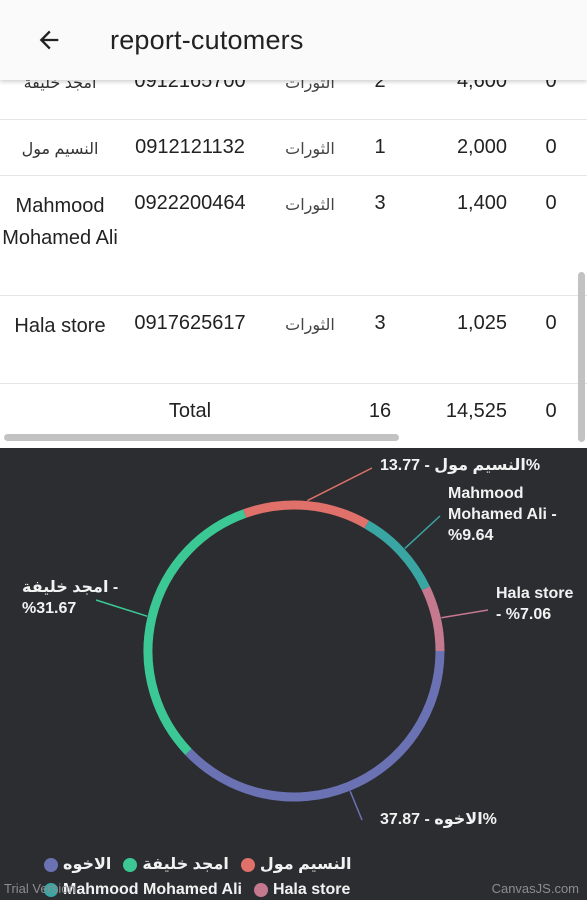  What do you see at coordinates (40, 888) in the screenshot?
I see `trial-watermark: Trial Version` at bounding box center [40, 888].